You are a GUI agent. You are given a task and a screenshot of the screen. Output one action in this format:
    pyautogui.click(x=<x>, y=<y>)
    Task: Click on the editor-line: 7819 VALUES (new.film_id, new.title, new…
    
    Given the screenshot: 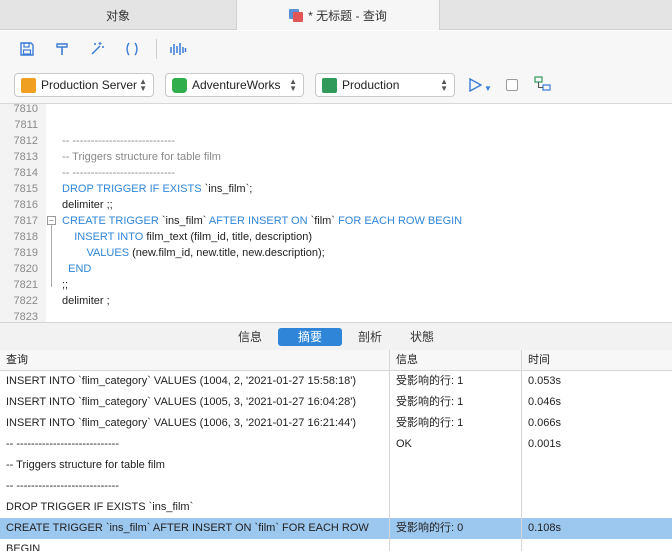 What is the action you would take?
    pyautogui.click(x=336, y=253)
    